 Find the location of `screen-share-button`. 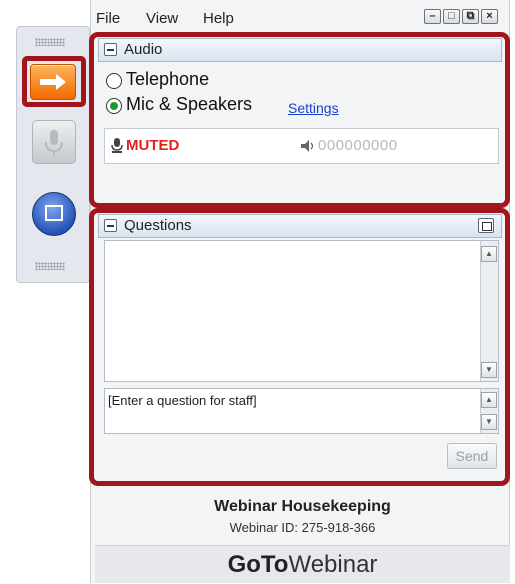

screen-share-button is located at coordinates (54, 214).